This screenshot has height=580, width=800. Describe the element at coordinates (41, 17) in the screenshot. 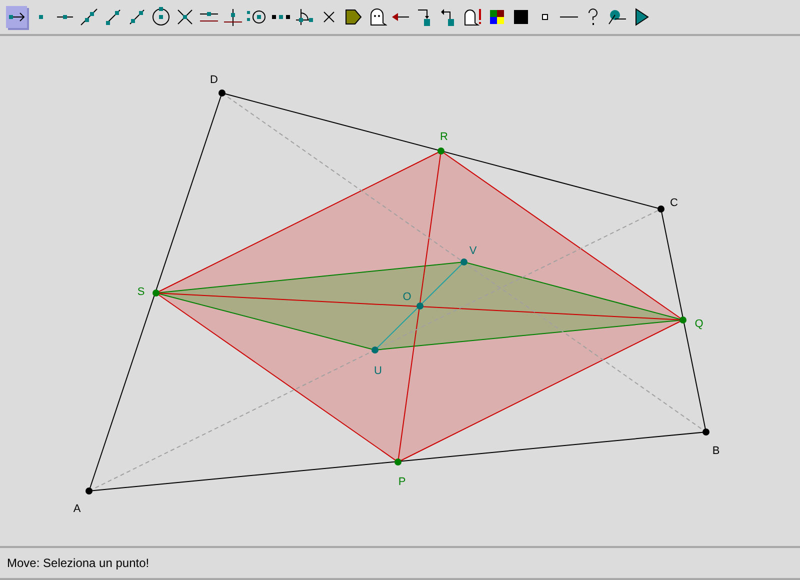

I see `point-icon` at that location.